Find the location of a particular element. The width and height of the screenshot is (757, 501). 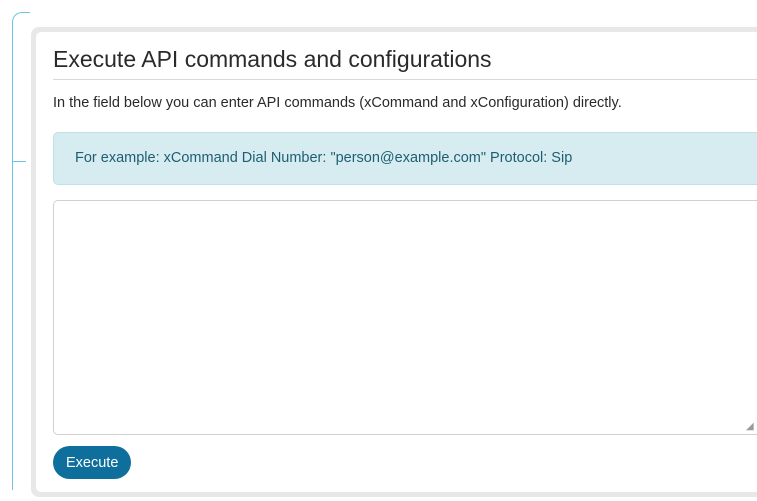

callout-tick is located at coordinates (19, 161).